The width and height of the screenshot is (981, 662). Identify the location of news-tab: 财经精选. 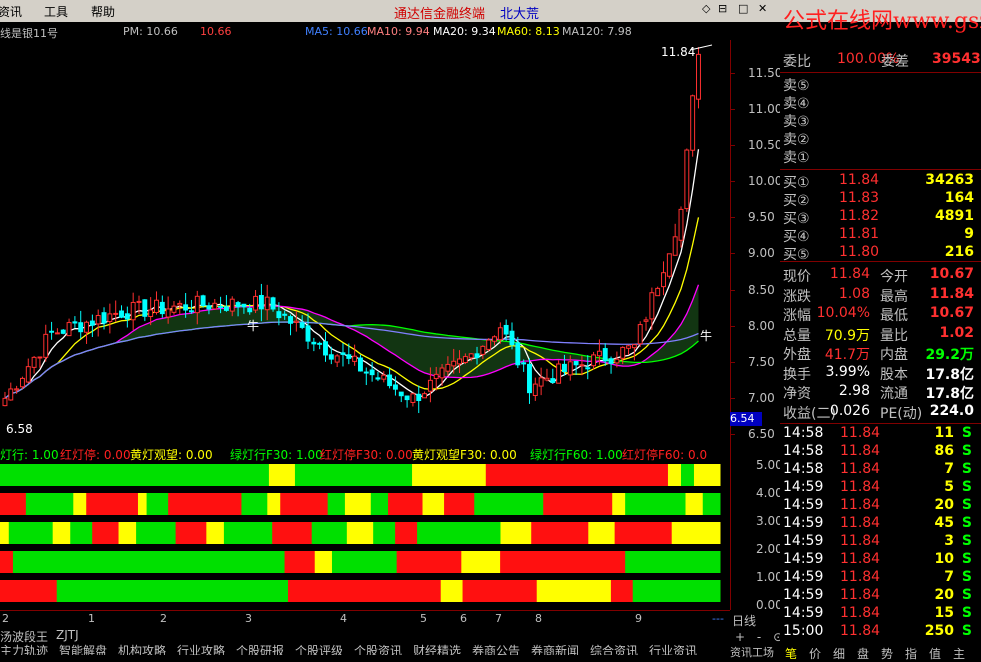
(437, 649).